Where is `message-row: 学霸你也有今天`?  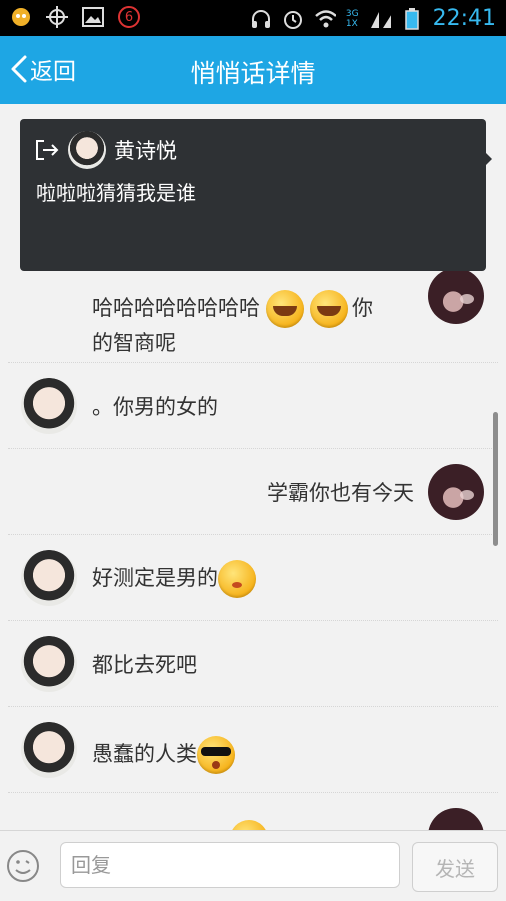
message-row: 学霸你也有今天 is located at coordinates (253, 492).